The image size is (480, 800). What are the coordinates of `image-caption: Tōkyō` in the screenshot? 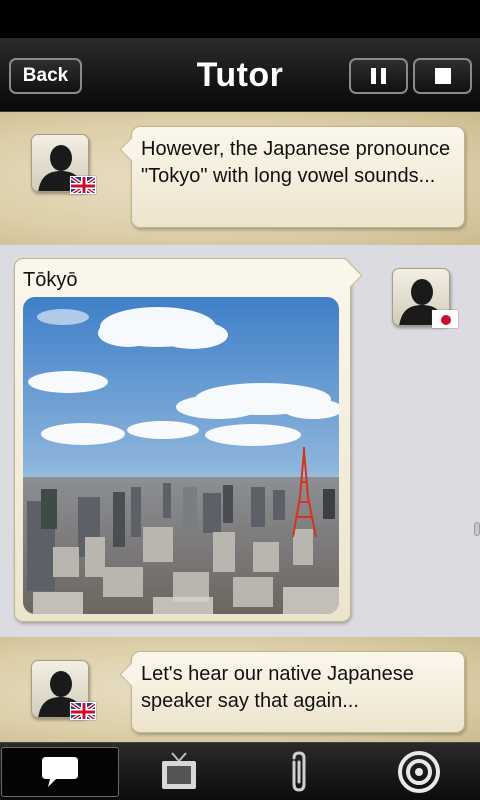 It's located at (50, 280).